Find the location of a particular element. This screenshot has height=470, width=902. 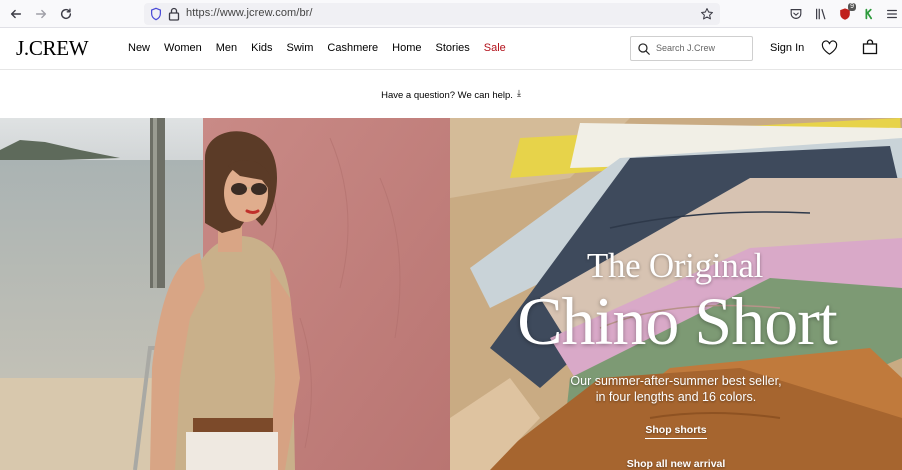

promo-bar: Have a question? We can help. ⤓ is located at coordinates (451, 94).